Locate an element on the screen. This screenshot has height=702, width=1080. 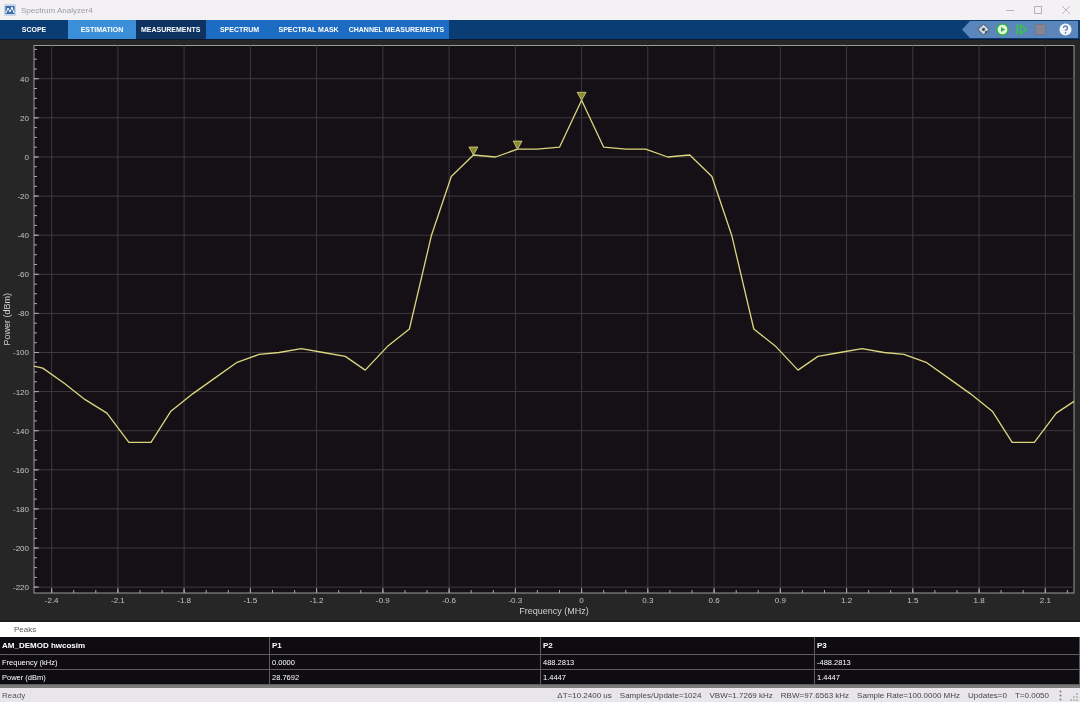
axis-tick-label: -20 is located at coordinates (23, 197).